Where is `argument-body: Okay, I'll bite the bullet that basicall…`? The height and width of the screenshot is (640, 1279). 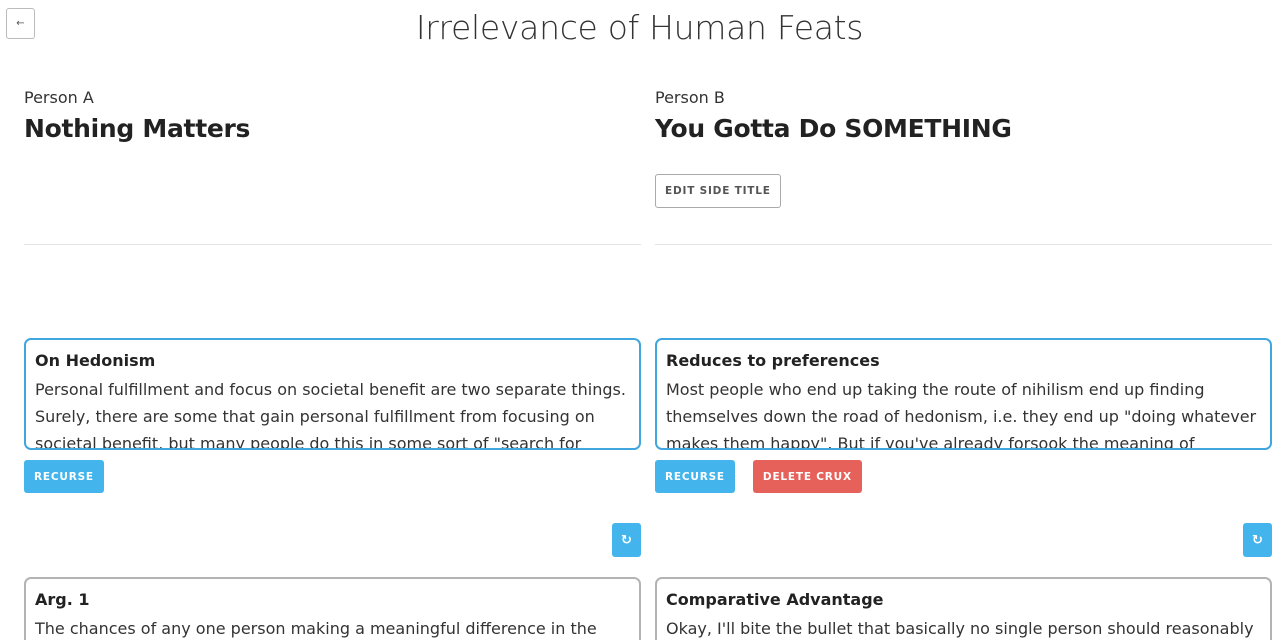
argument-body: Okay, I'll bite the bullet that basicall… is located at coordinates (960, 628).